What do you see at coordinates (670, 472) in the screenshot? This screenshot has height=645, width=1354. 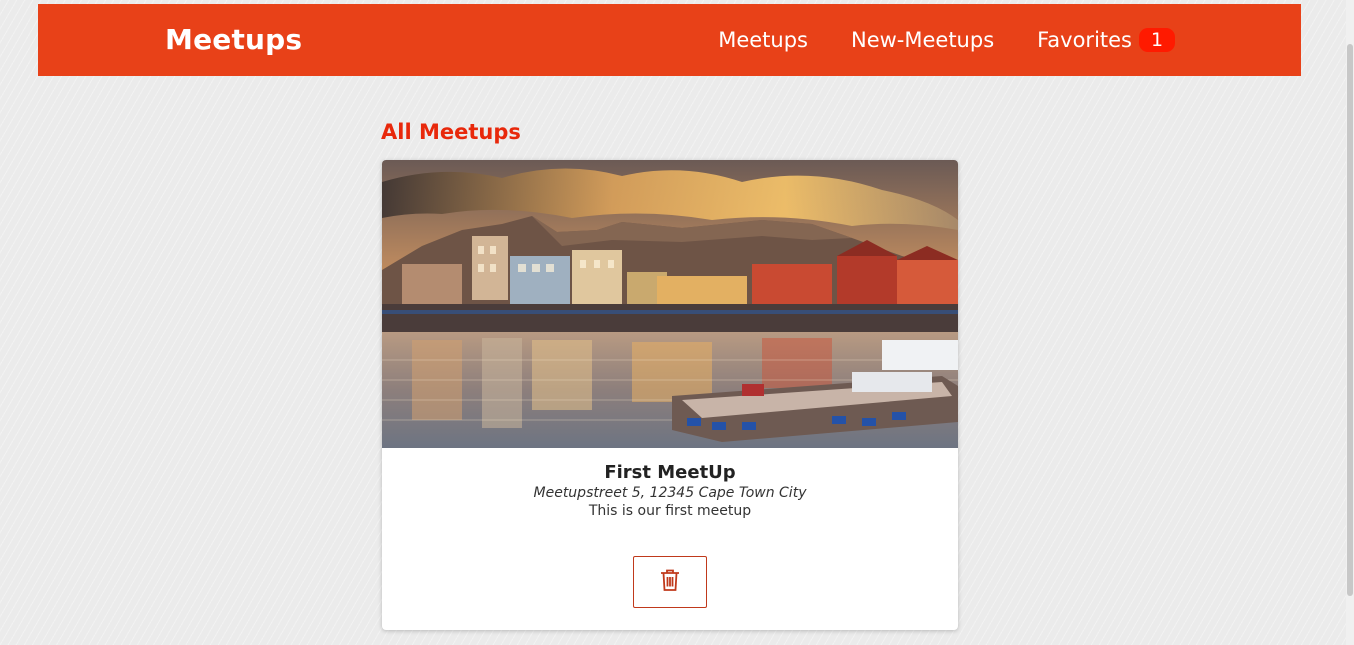 I see `meetup-title: First MeetUp` at bounding box center [670, 472].